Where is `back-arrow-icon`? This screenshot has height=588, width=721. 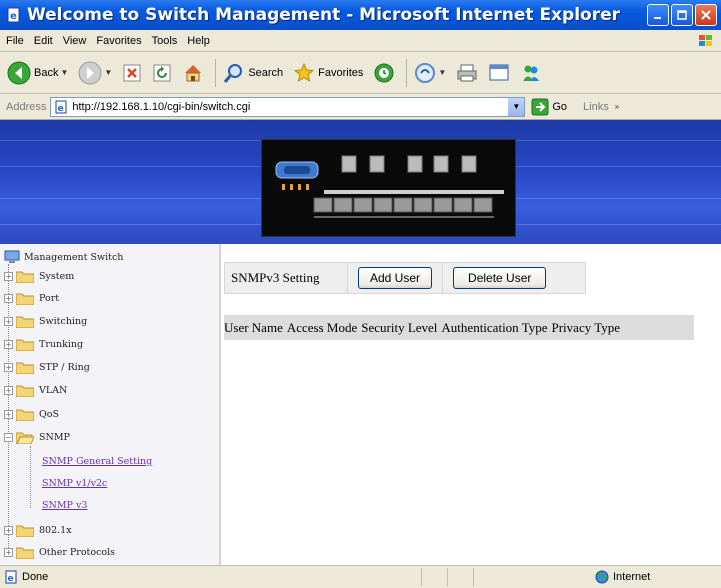 back-arrow-icon is located at coordinates (19, 72).